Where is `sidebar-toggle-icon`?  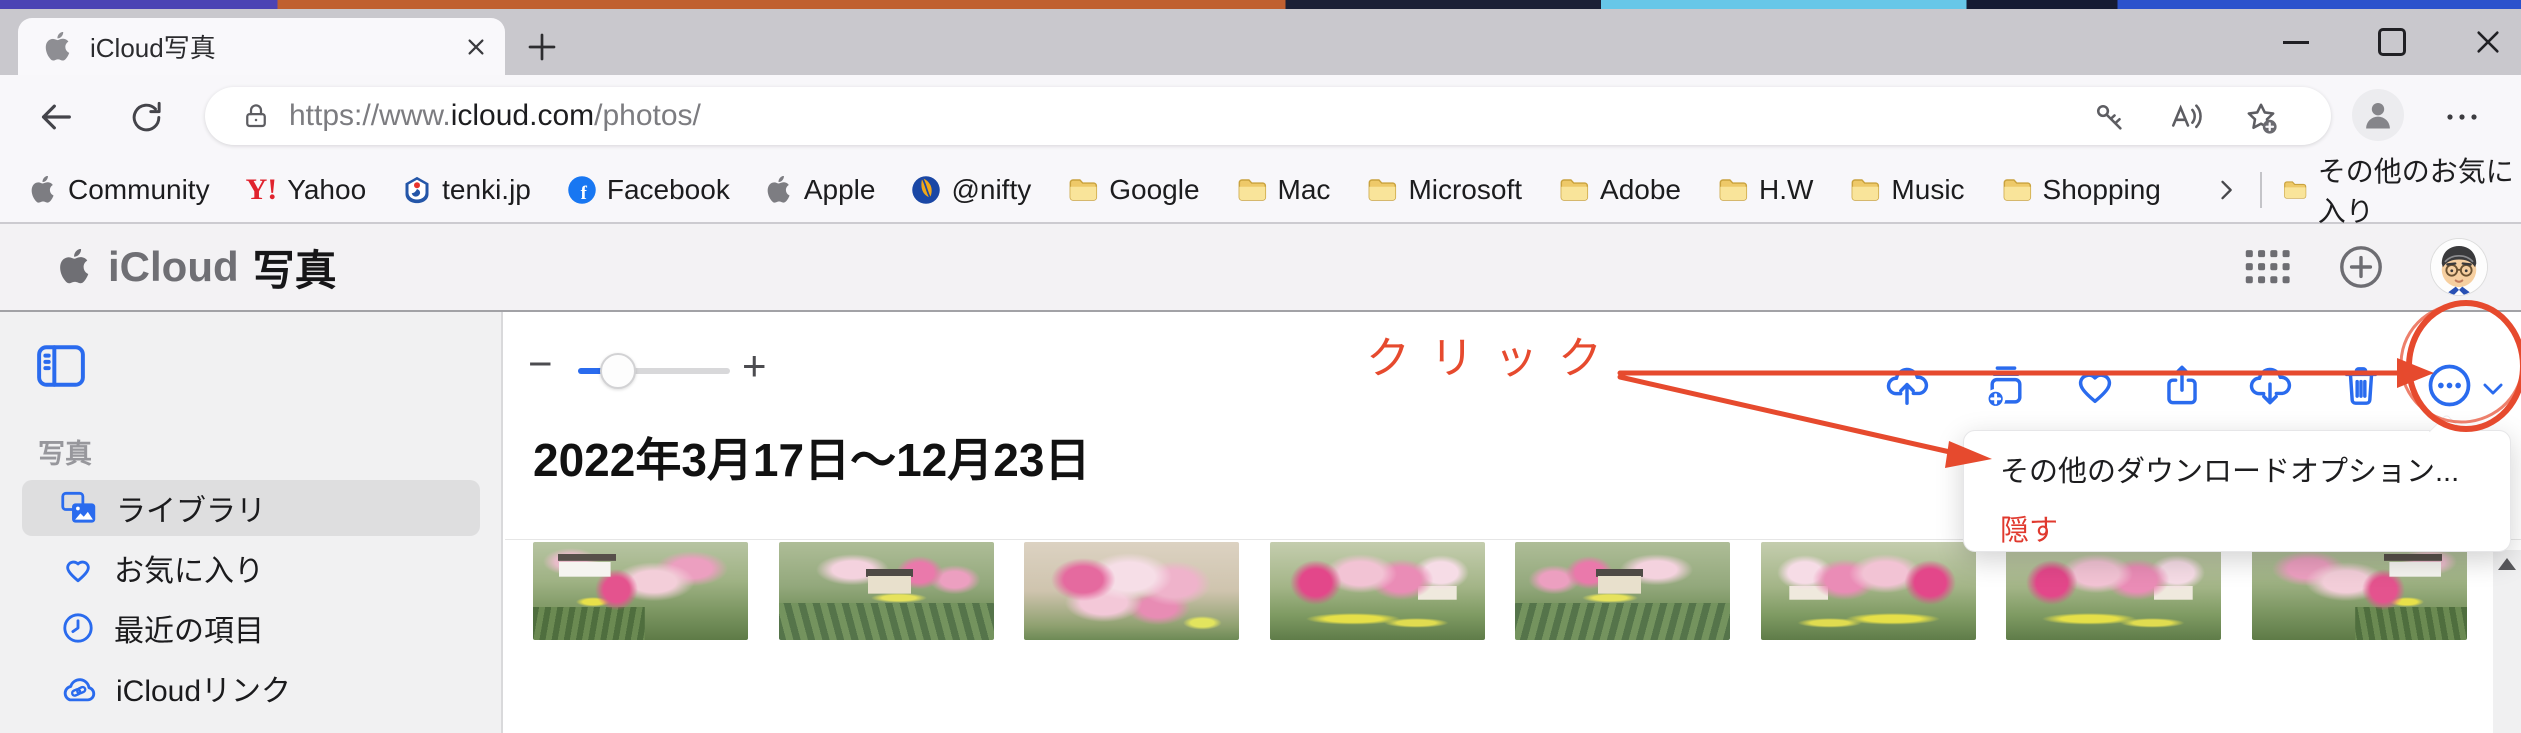 sidebar-toggle-icon is located at coordinates (61, 366).